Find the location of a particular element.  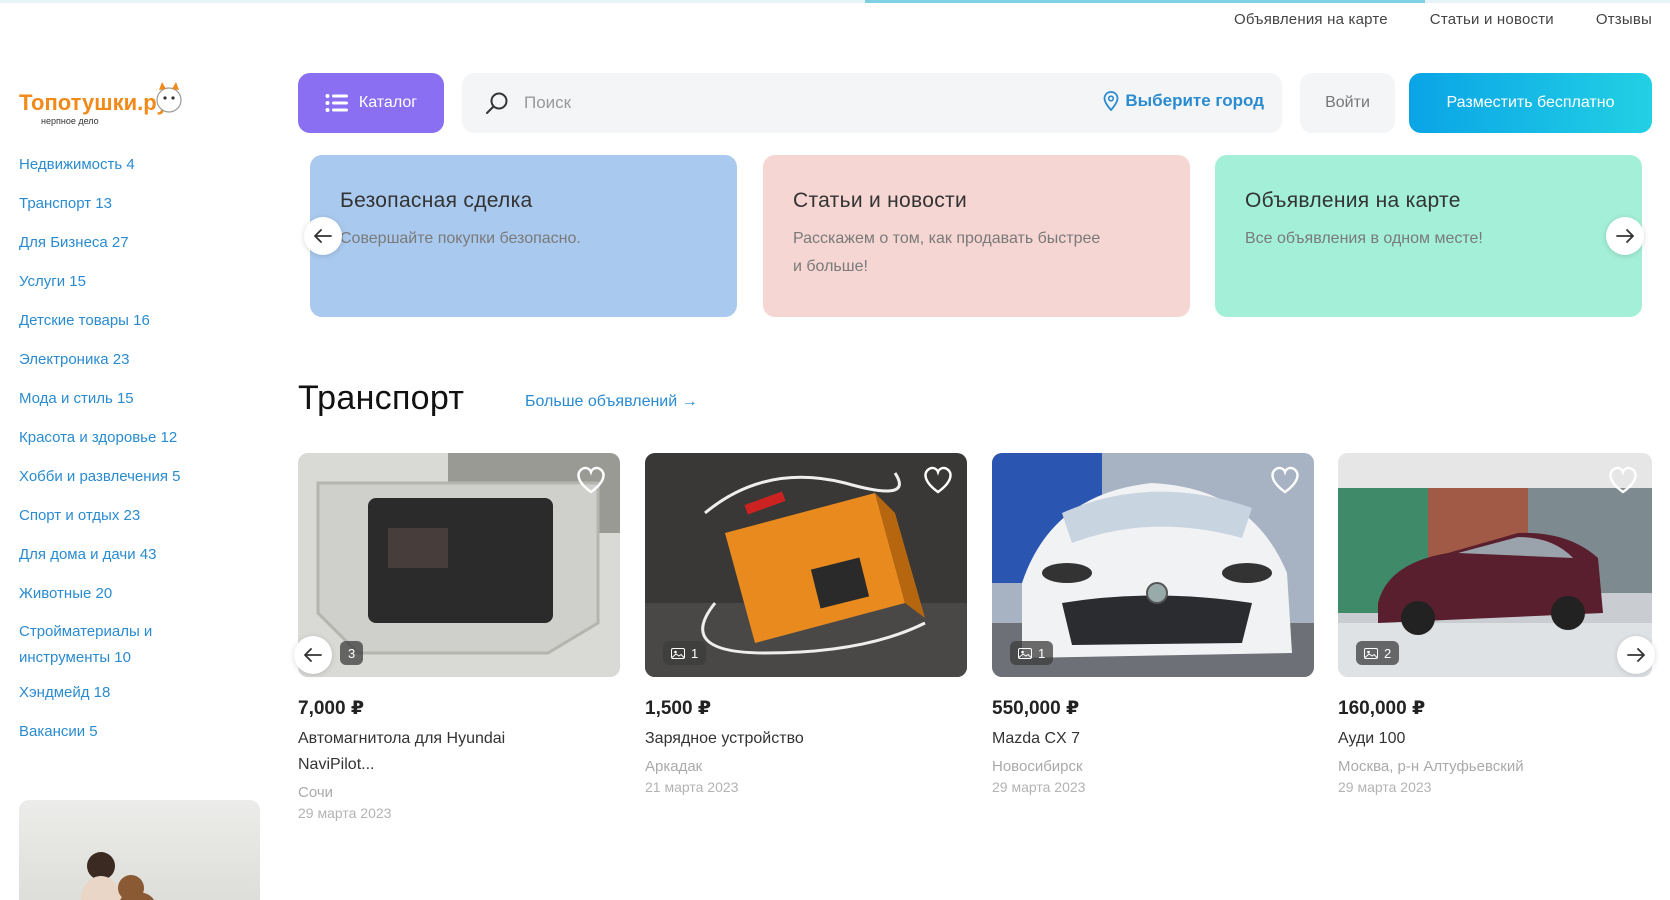

catalog-label: Каталог is located at coordinates (388, 102).